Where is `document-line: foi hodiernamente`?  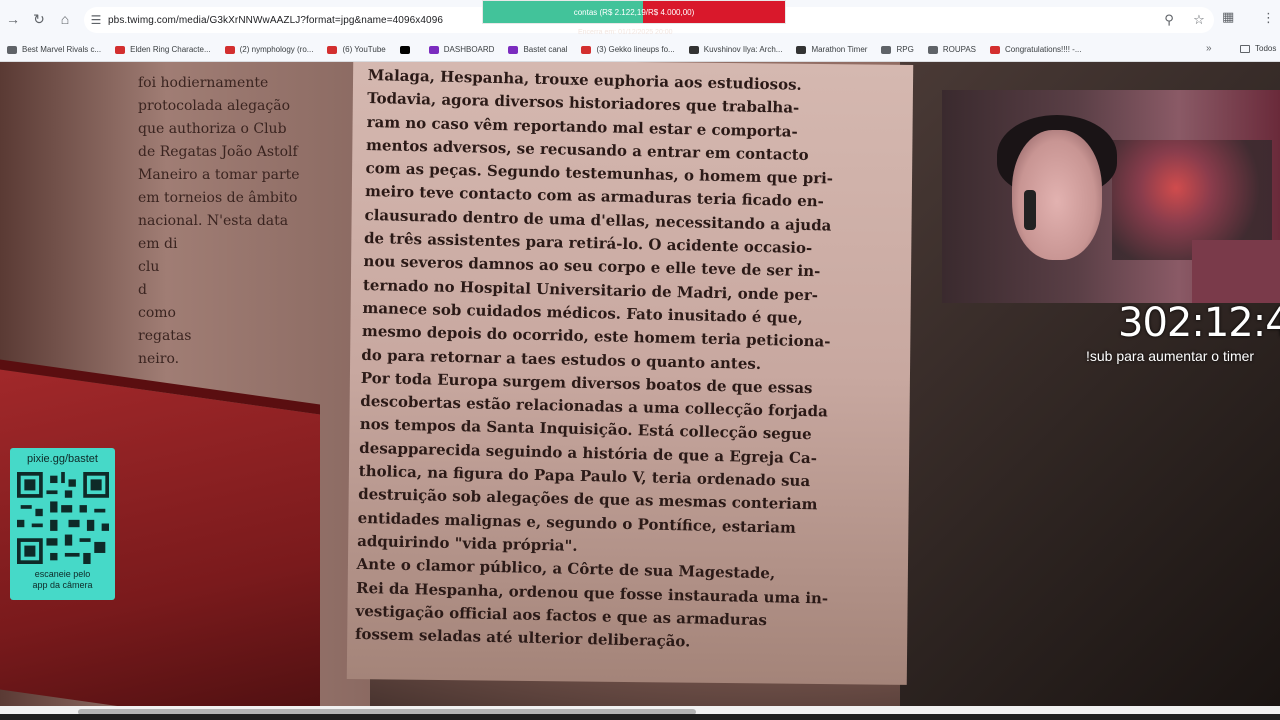 document-line: foi hodiernamente is located at coordinates (203, 83).